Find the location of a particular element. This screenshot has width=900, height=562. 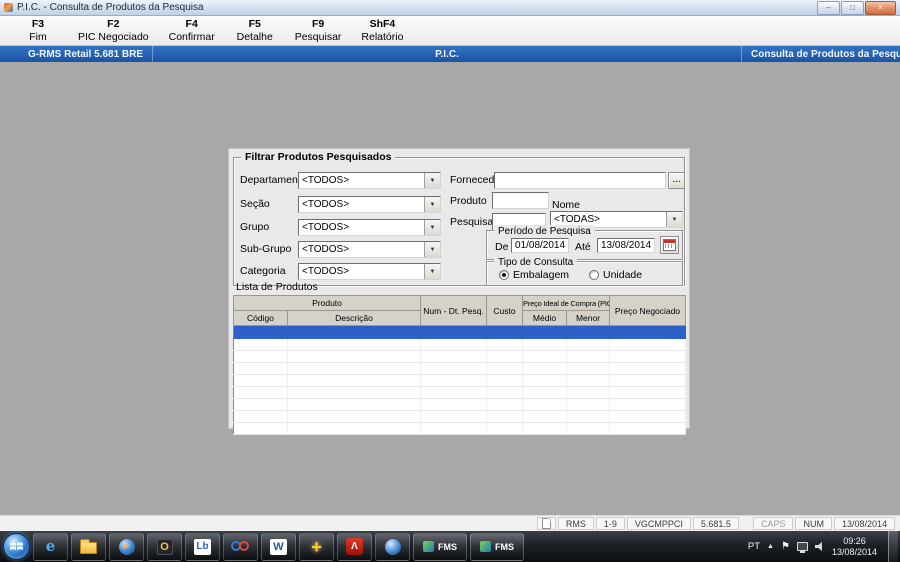

toolbar-item-detalhe: F5 Detalhe is located at coordinates (255, 31).